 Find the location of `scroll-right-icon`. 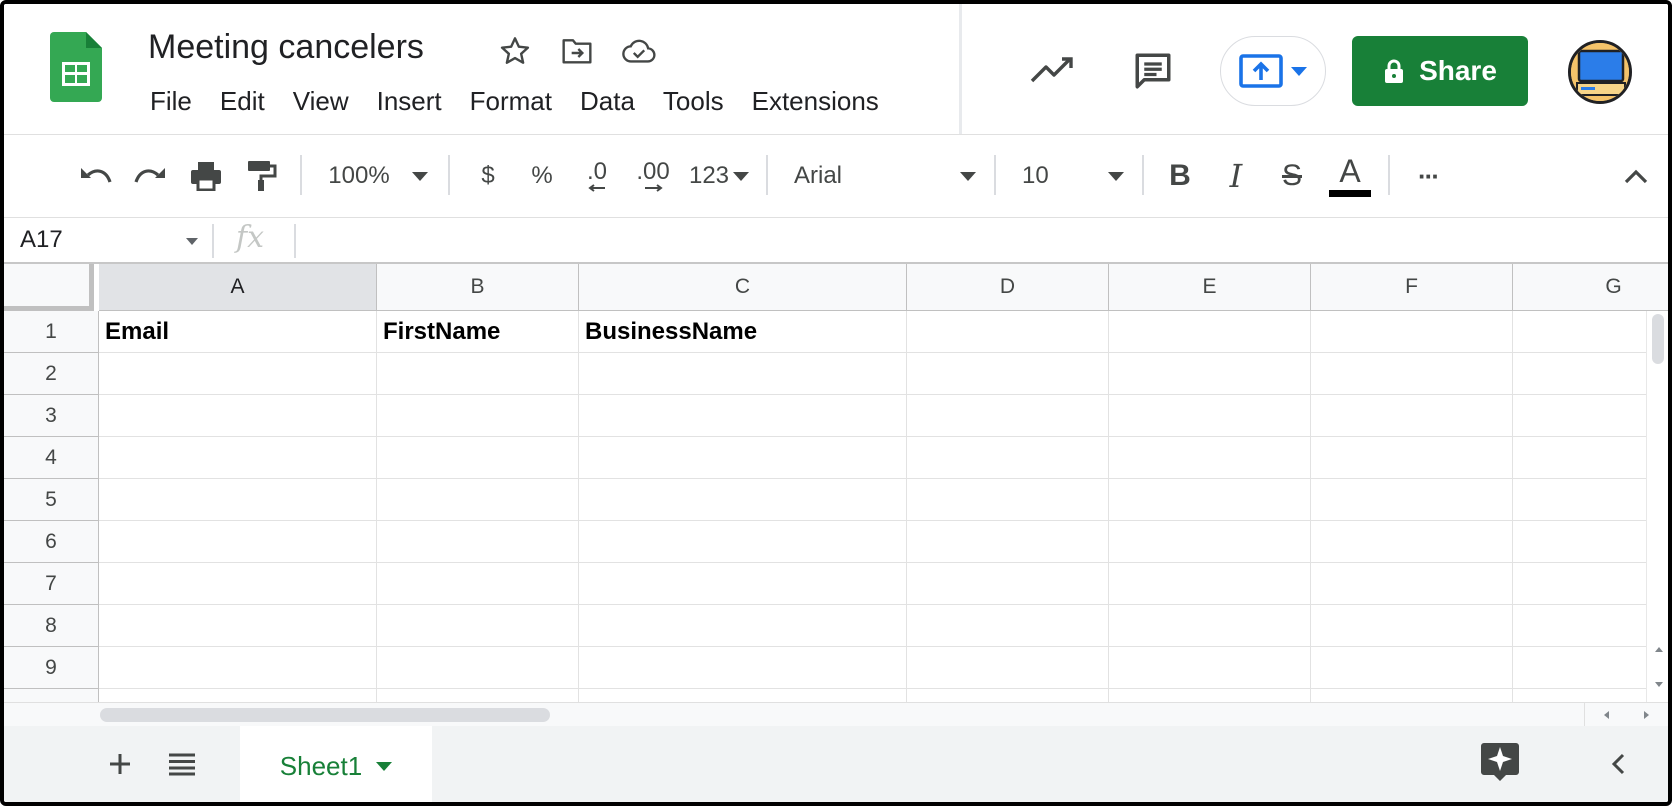

scroll-right-icon is located at coordinates (1647, 715).